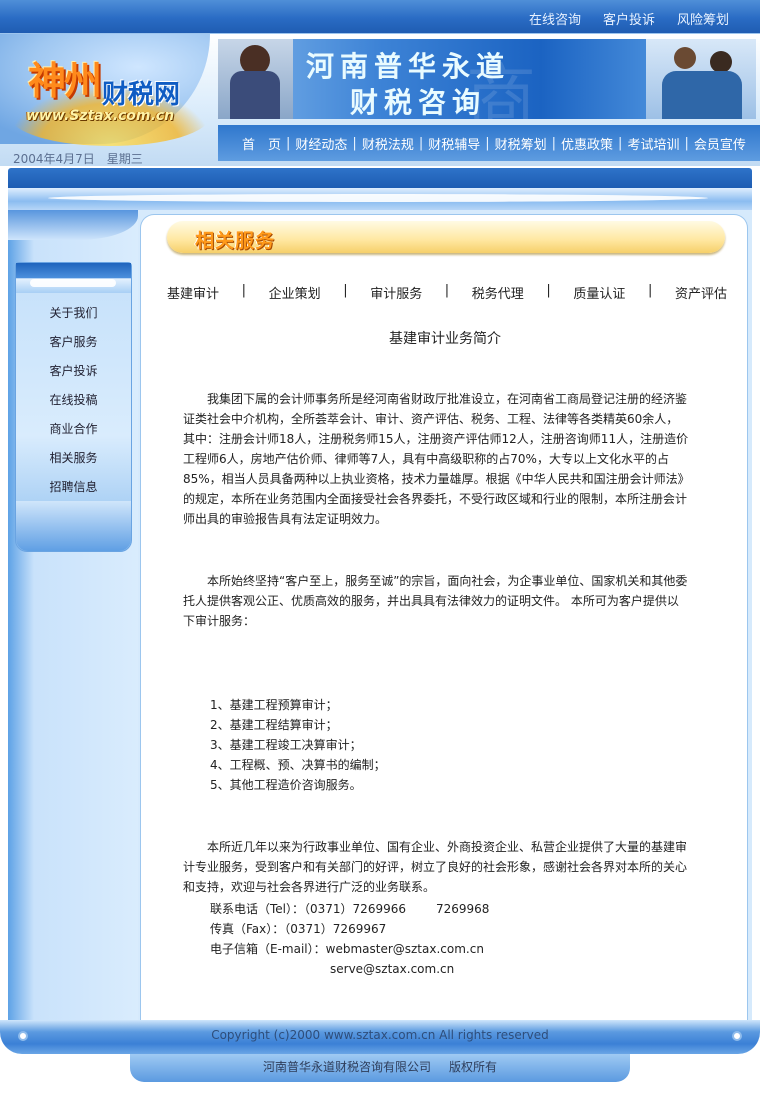 Image resolution: width=760 pixels, height=1094 pixels. I want to click on tab-audit-services: 审计服务, so click(396, 292).